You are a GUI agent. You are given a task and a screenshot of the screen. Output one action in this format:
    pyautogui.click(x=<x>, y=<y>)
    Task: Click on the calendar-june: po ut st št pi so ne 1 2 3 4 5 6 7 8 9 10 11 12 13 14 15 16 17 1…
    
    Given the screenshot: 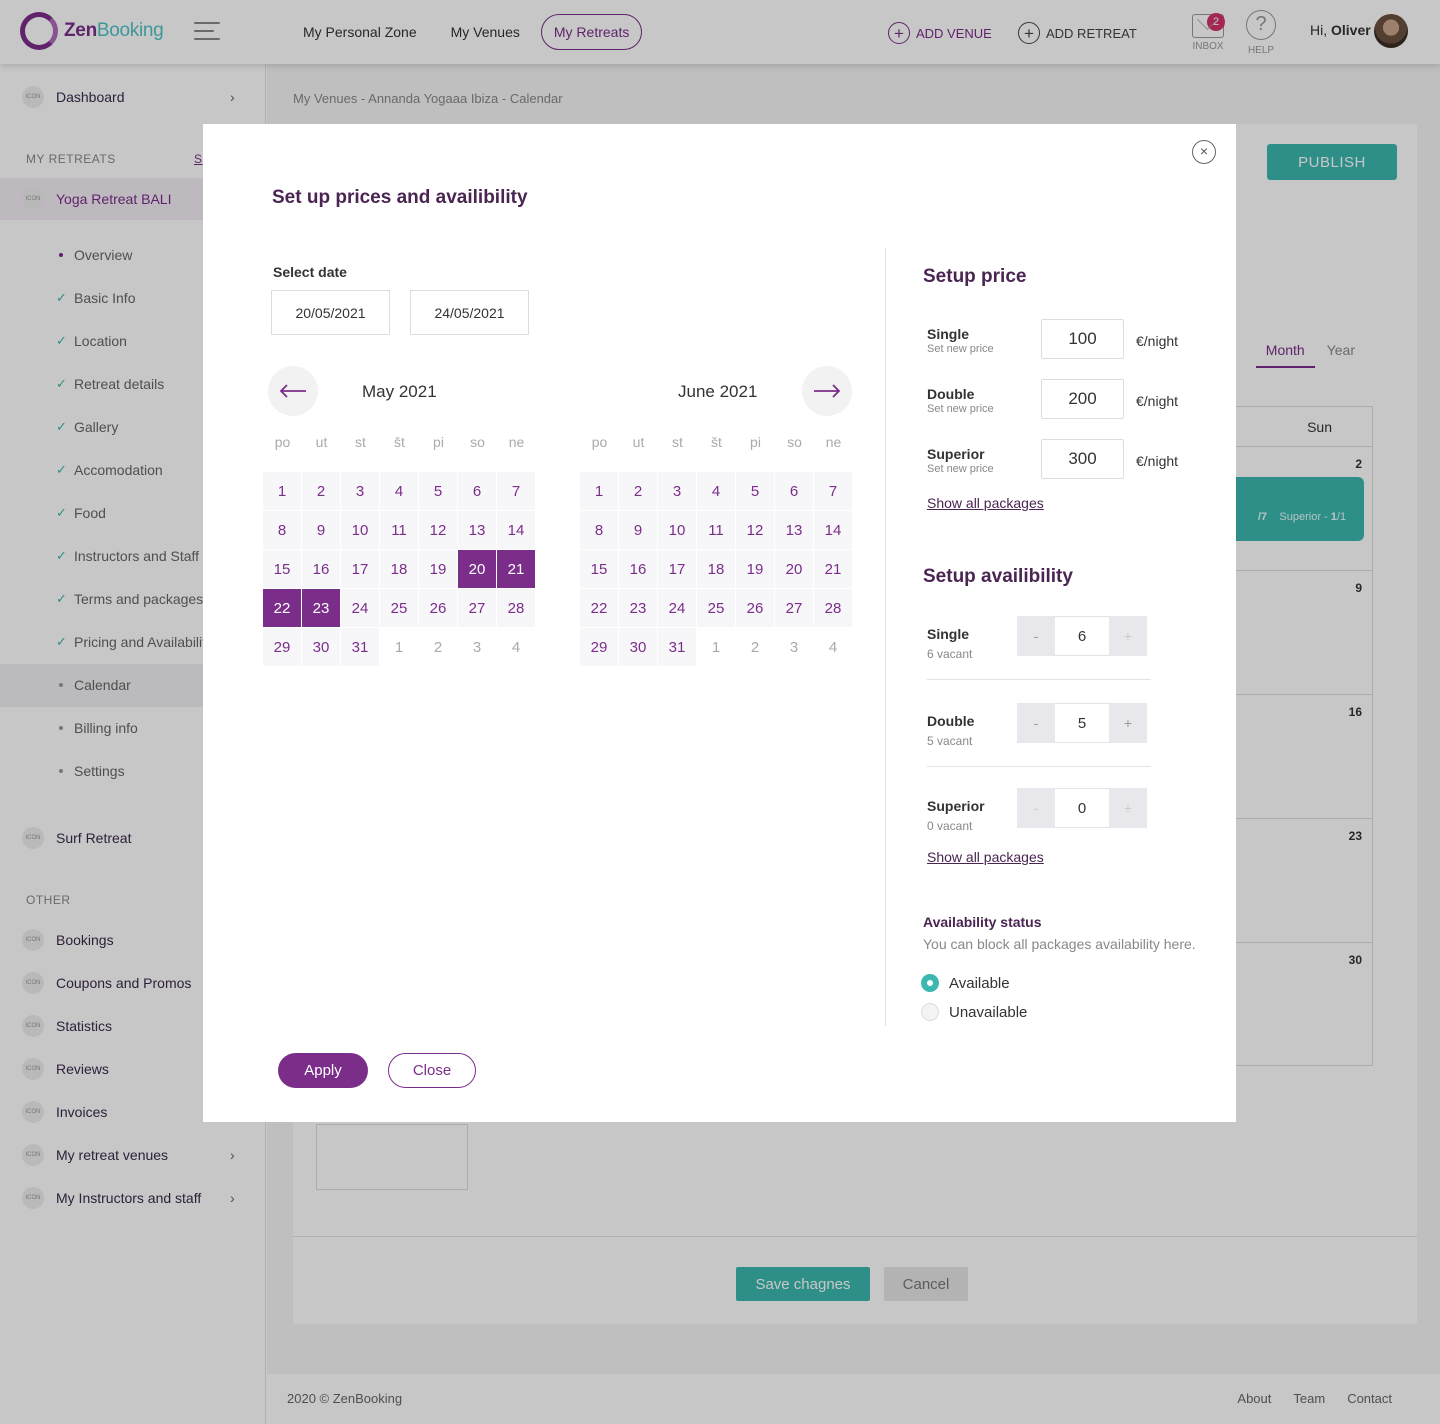 What is the action you would take?
    pyautogui.click(x=716, y=550)
    